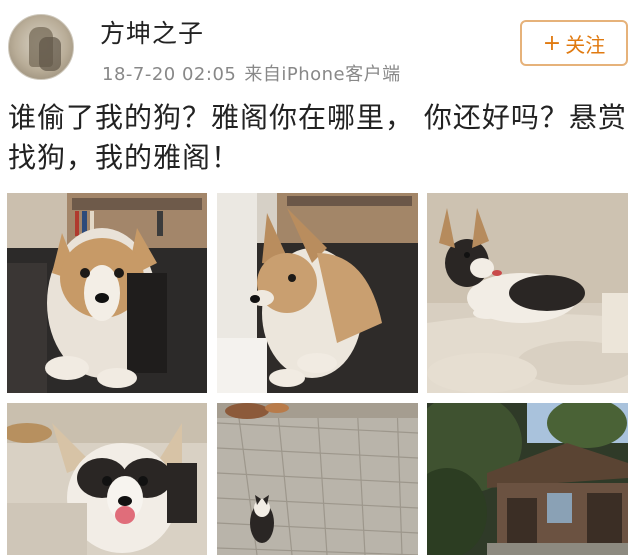 The height and width of the screenshot is (555, 640). Describe the element at coordinates (50, 54) in the screenshot. I see `avatar-figure-shadow` at that location.